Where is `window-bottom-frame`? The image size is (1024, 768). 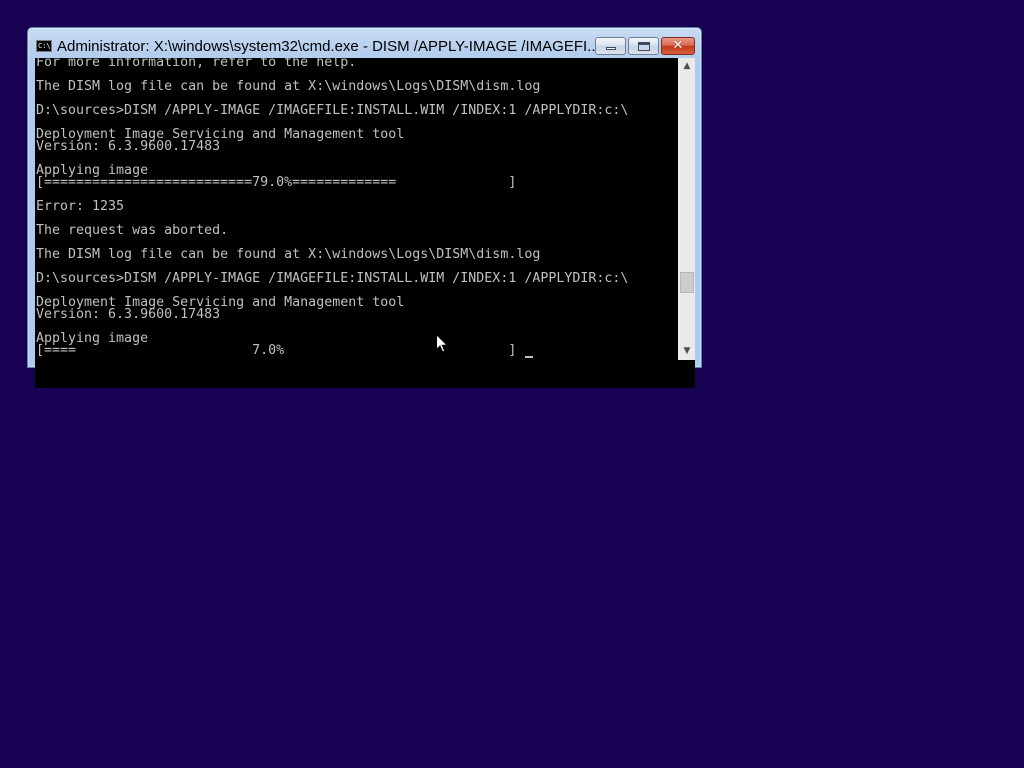
window-bottom-frame is located at coordinates (364, 364).